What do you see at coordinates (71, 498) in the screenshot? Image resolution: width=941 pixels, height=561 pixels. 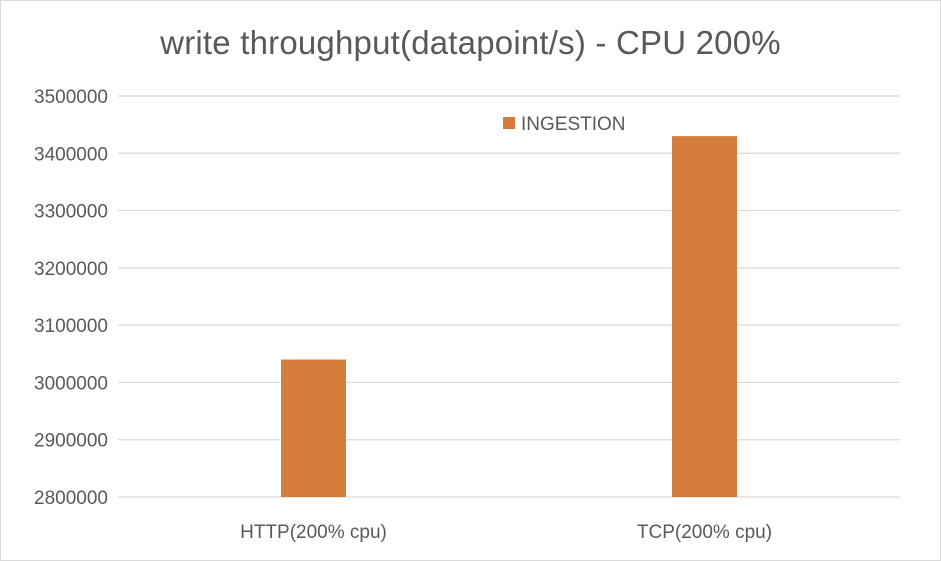 I see `y-tick-label: 2800000` at bounding box center [71, 498].